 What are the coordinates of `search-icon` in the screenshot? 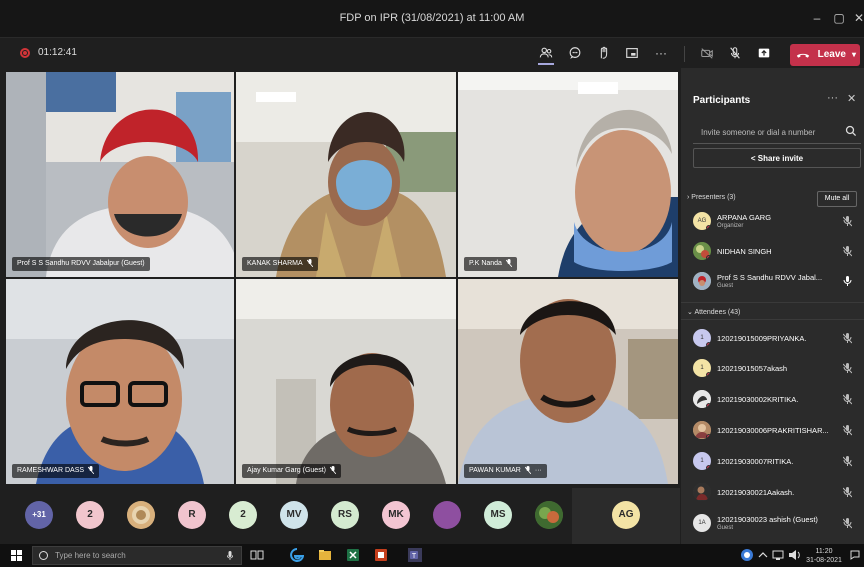 It's located at (851, 131).